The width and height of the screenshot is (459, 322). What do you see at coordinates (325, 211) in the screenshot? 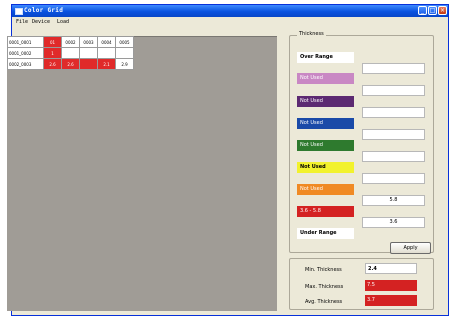
I see `color-band-7: 3.6 - 5.8` at bounding box center [325, 211].